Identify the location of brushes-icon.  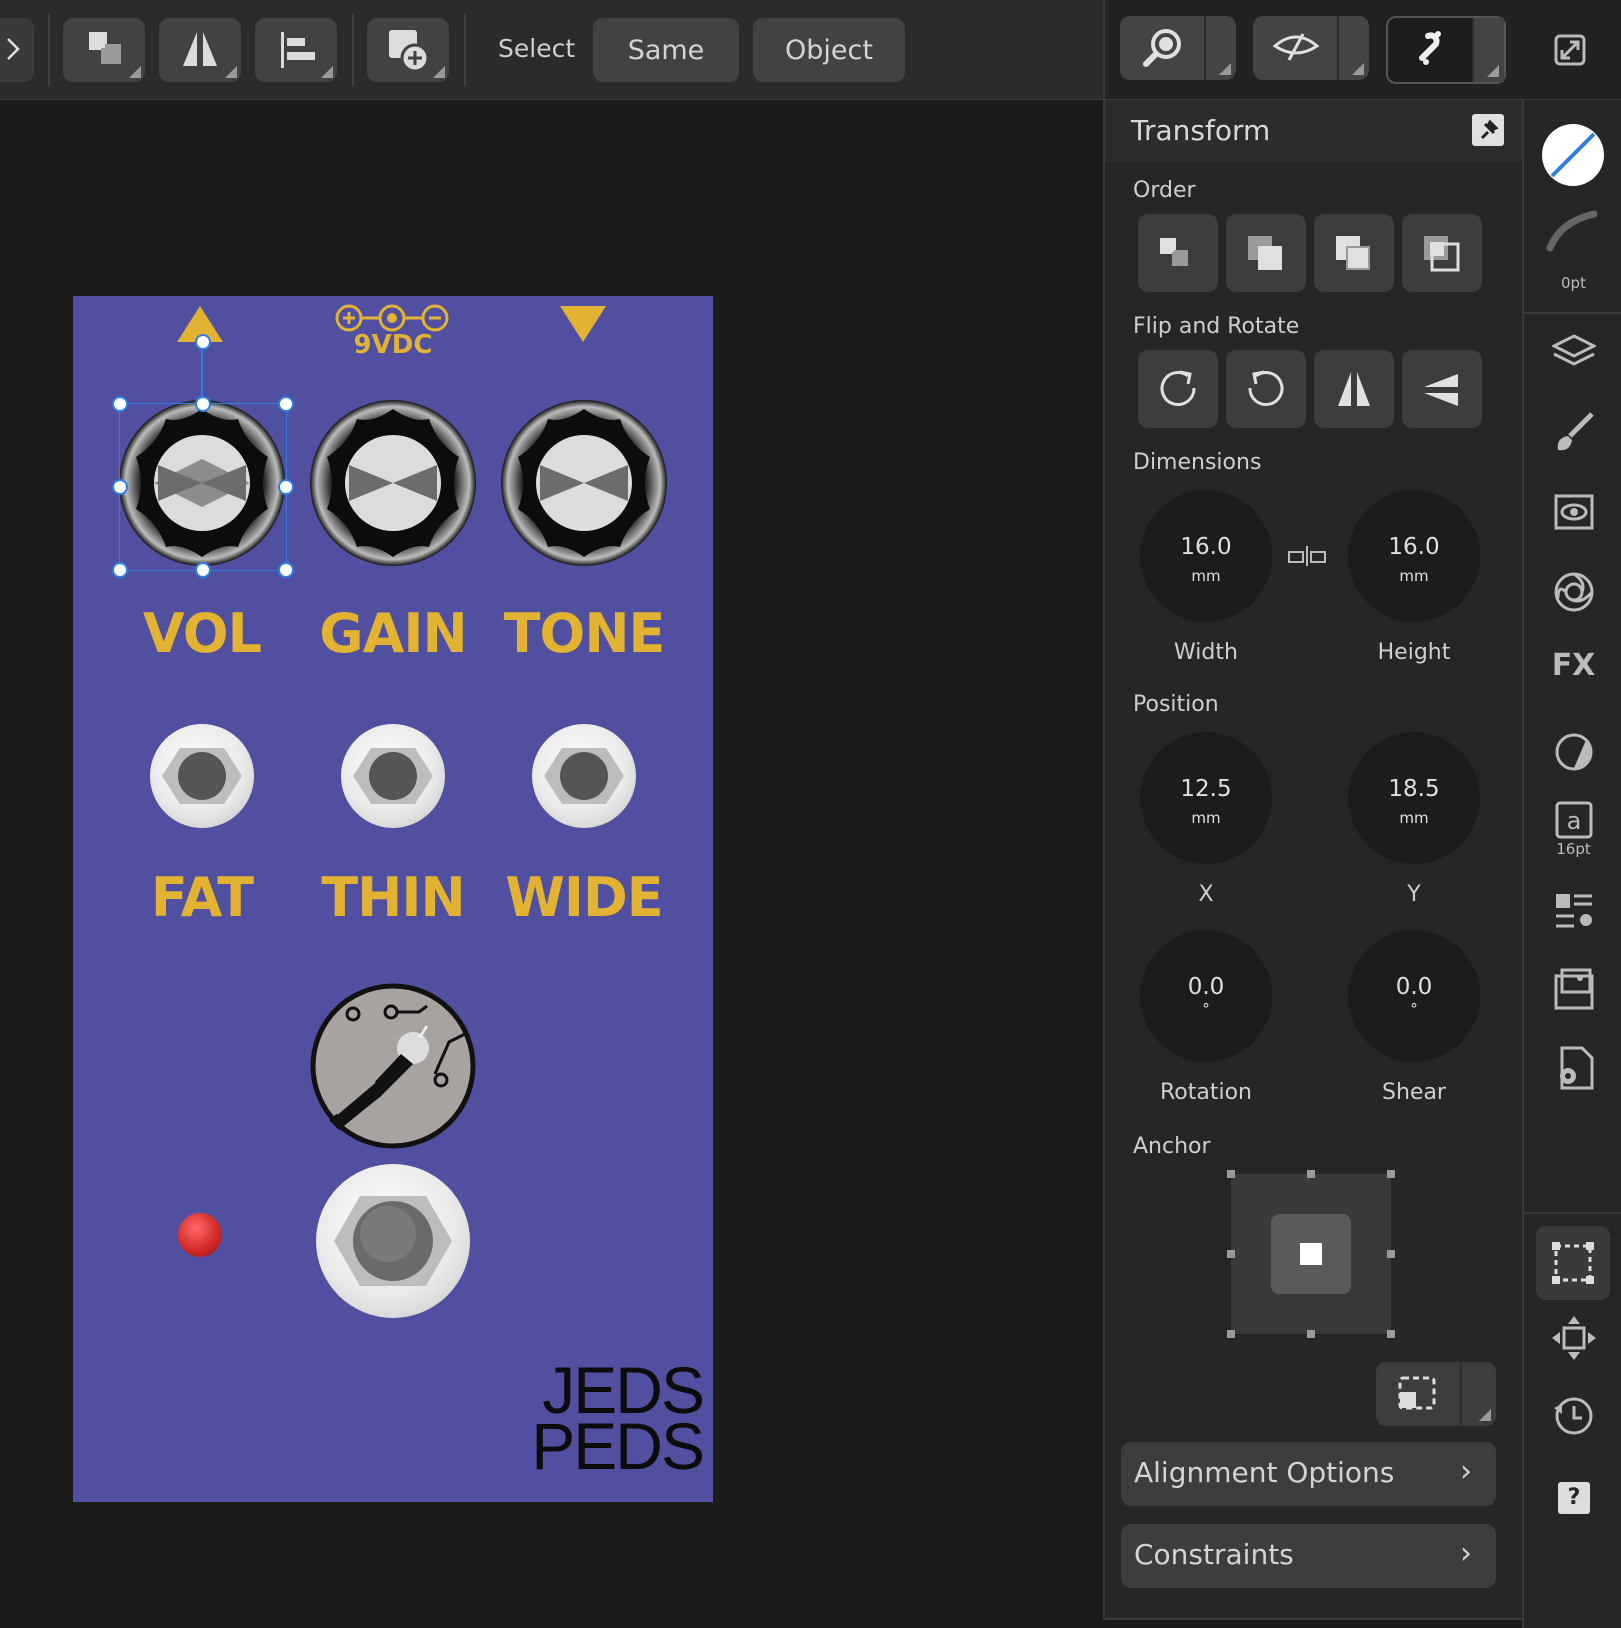
(1574, 432).